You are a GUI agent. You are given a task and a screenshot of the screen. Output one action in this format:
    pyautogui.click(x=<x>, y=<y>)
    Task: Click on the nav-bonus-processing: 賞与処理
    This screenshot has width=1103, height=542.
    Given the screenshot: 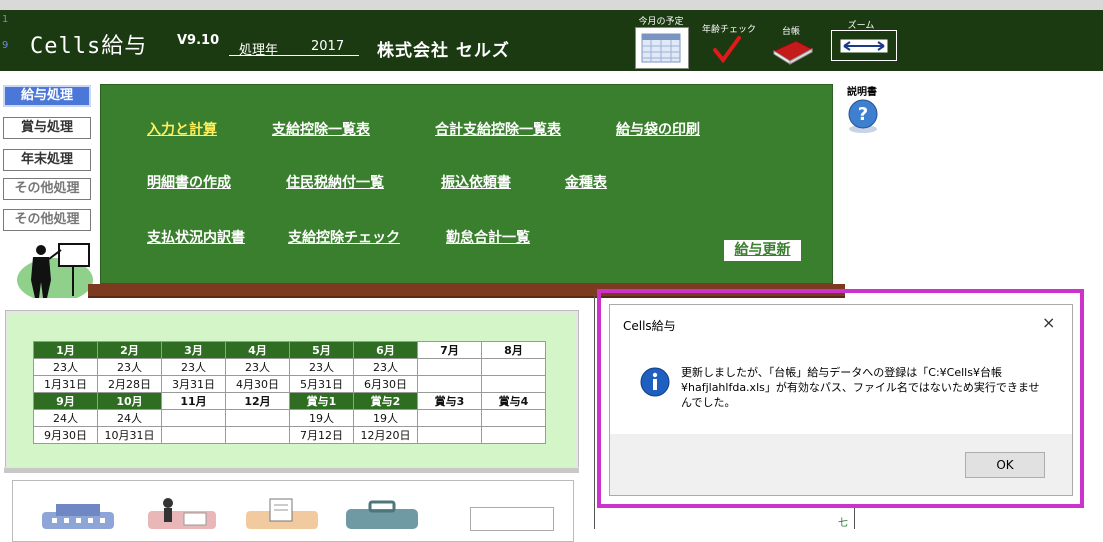 What is the action you would take?
    pyautogui.click(x=47, y=128)
    